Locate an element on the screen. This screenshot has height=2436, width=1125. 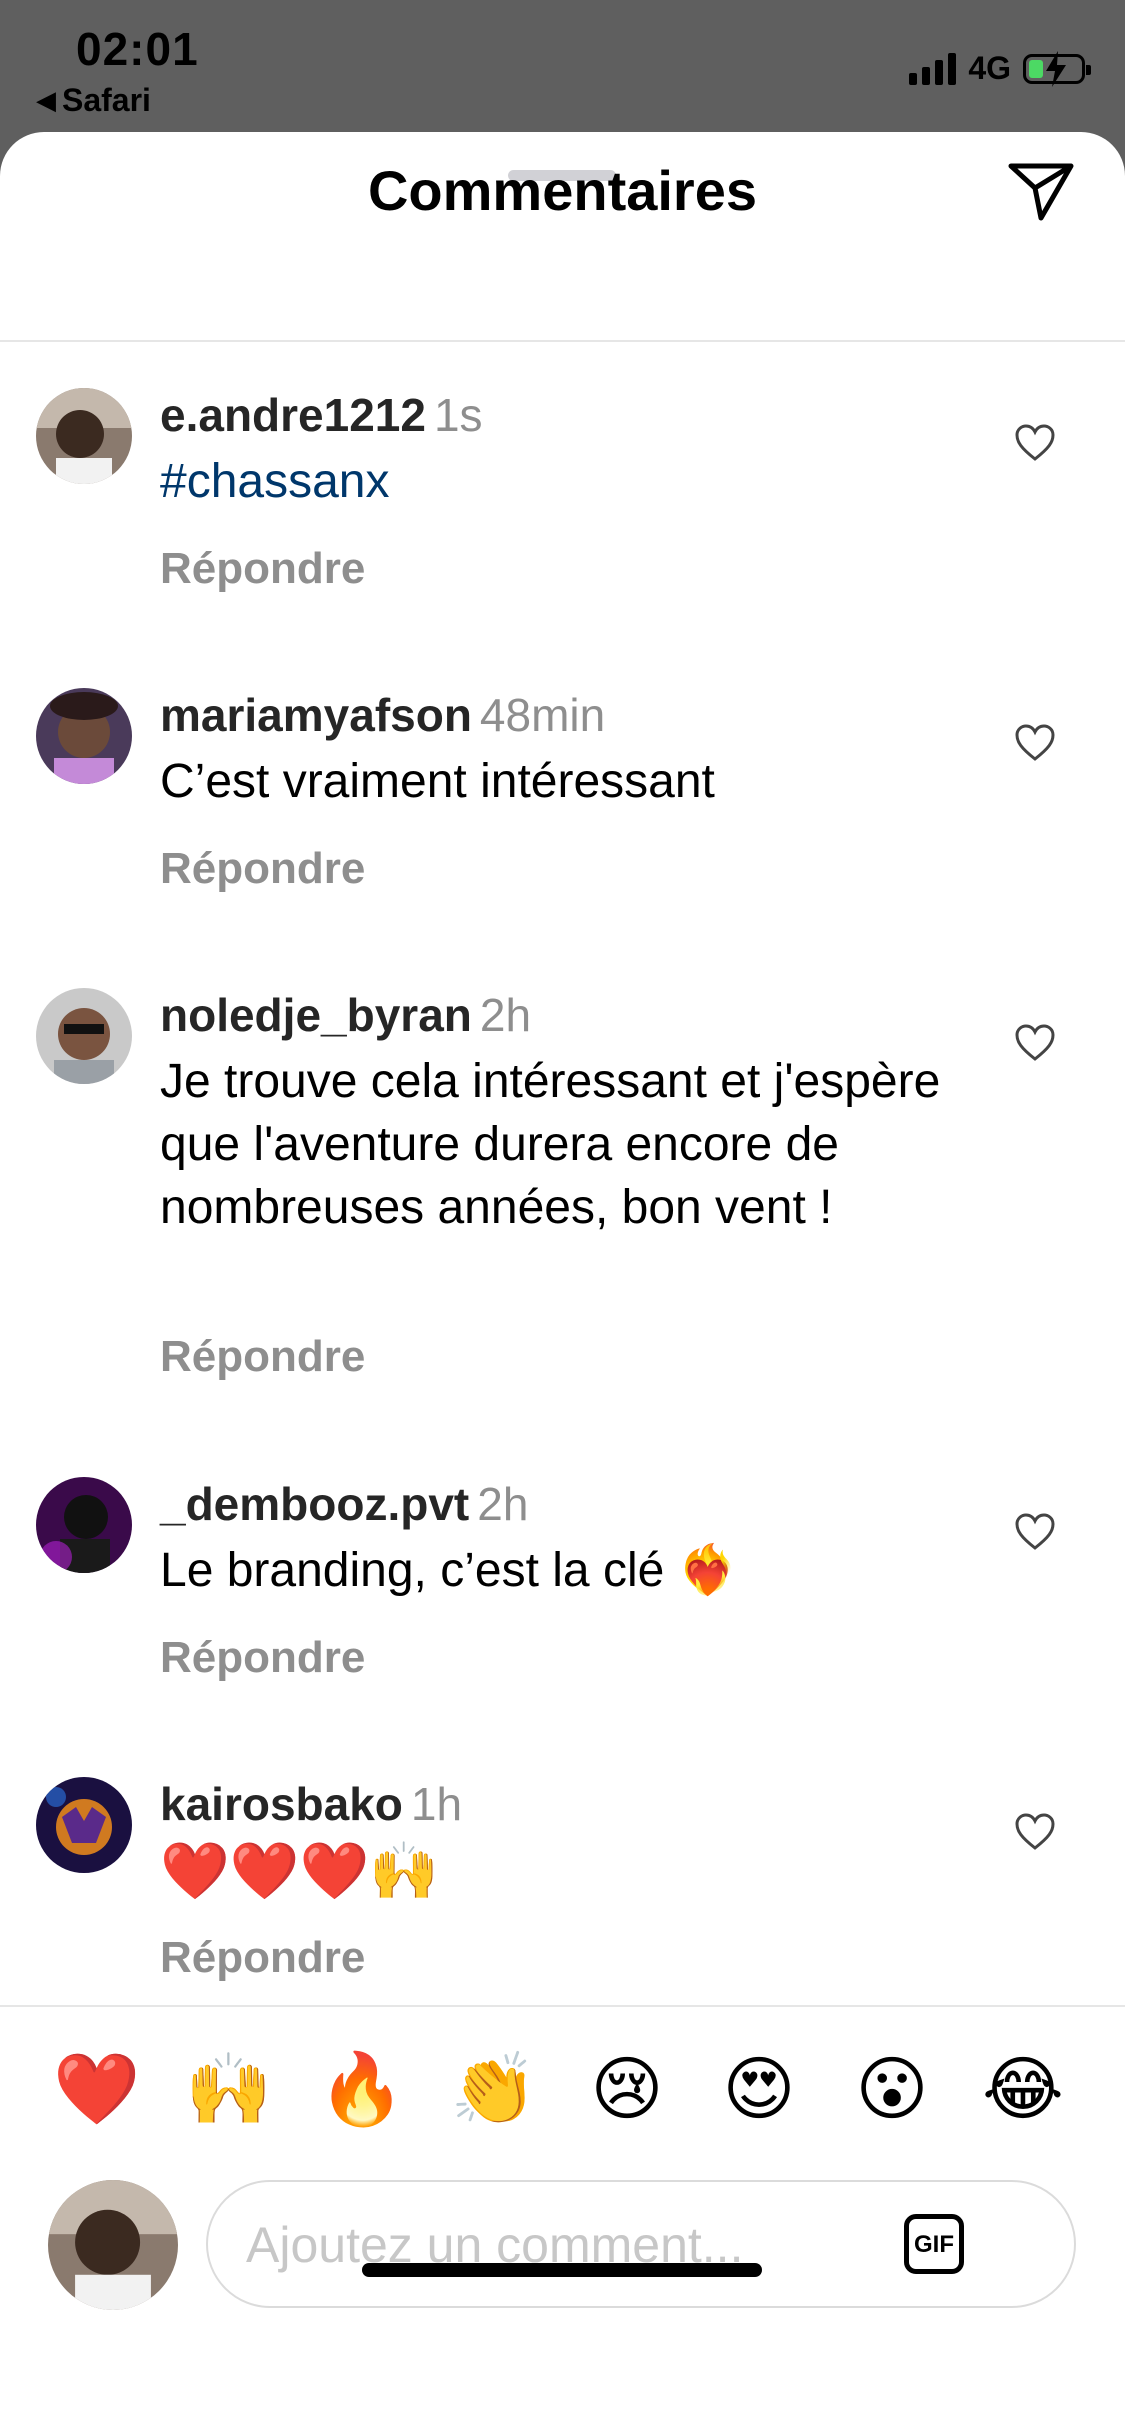
page-title: Commentaires is located at coordinates (562, 190).